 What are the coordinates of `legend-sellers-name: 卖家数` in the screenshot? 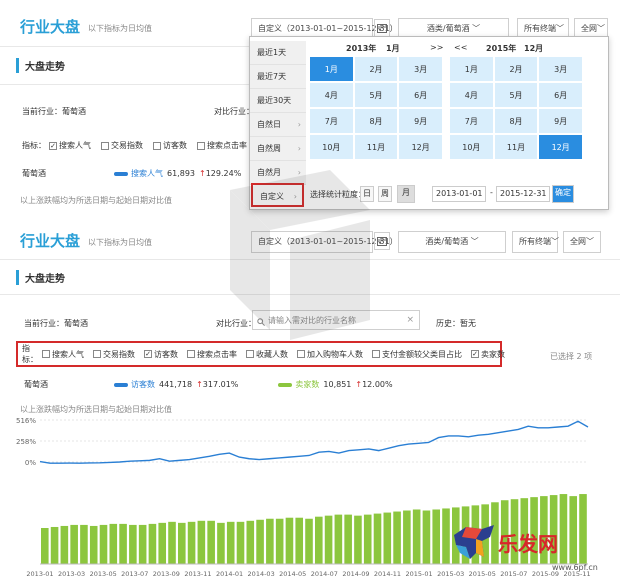 It's located at (307, 384).